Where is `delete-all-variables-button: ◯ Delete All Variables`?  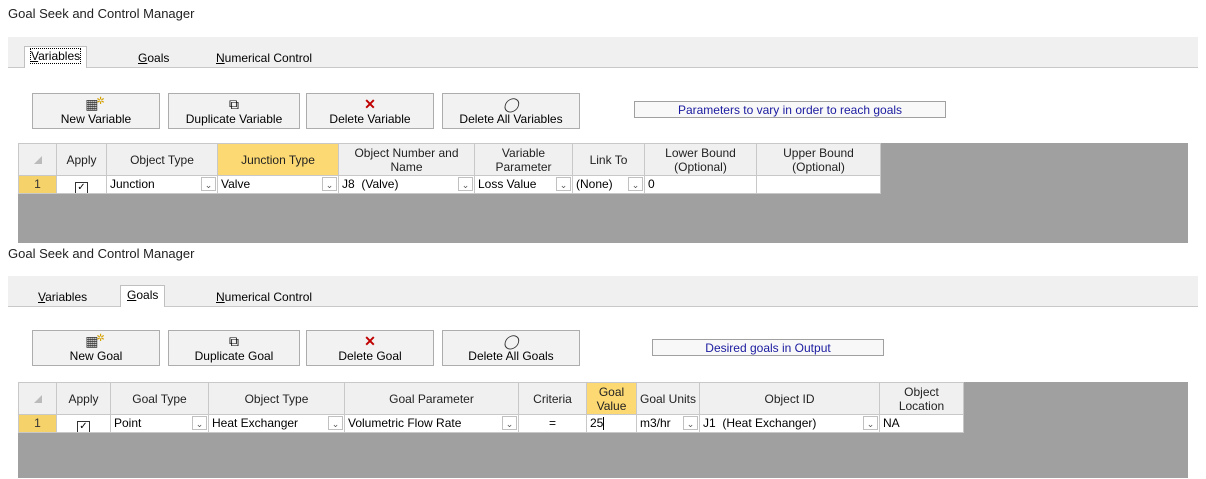
delete-all-variables-button: ◯ Delete All Variables is located at coordinates (511, 111).